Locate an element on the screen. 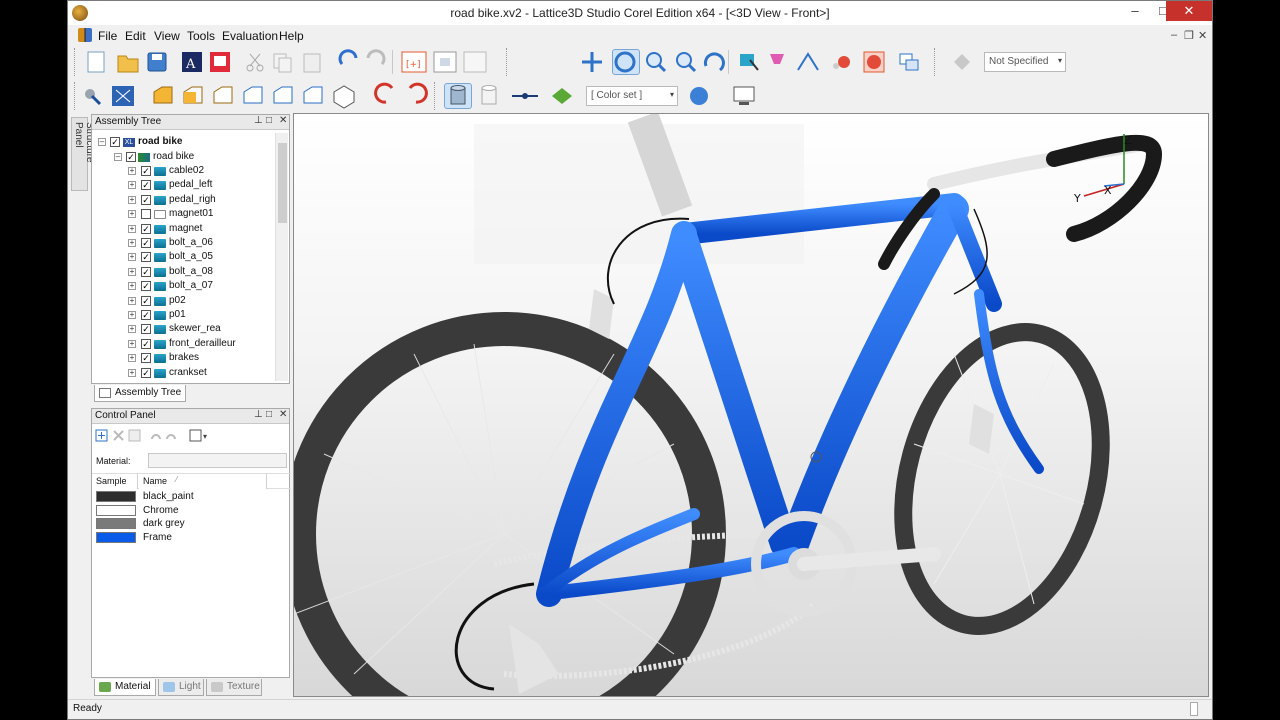 This screenshot has height=720, width=1280. assembly-tree-tab: Assembly Tree is located at coordinates (140, 393).